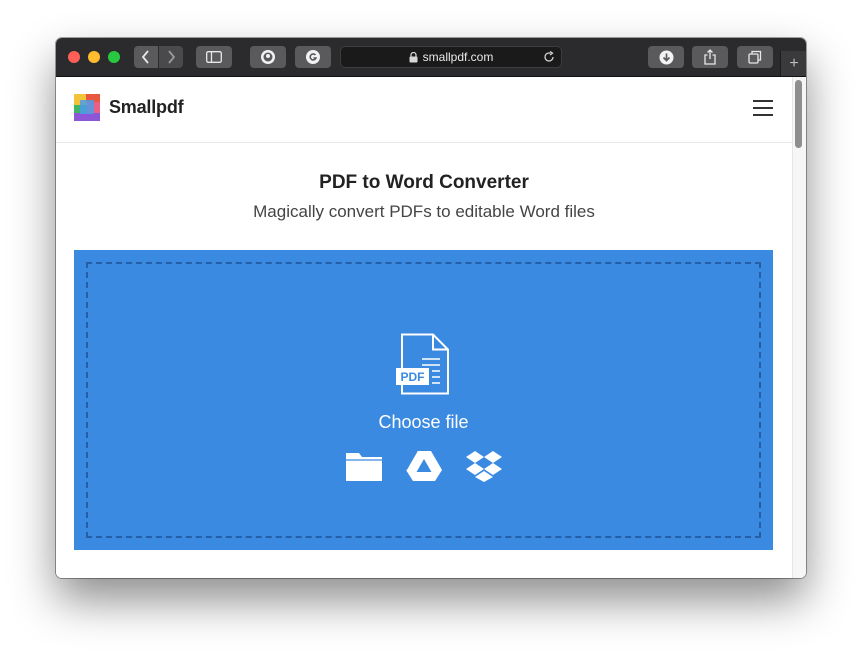 This screenshot has height=652, width=862. I want to click on scrollbar-thumb, so click(798, 114).